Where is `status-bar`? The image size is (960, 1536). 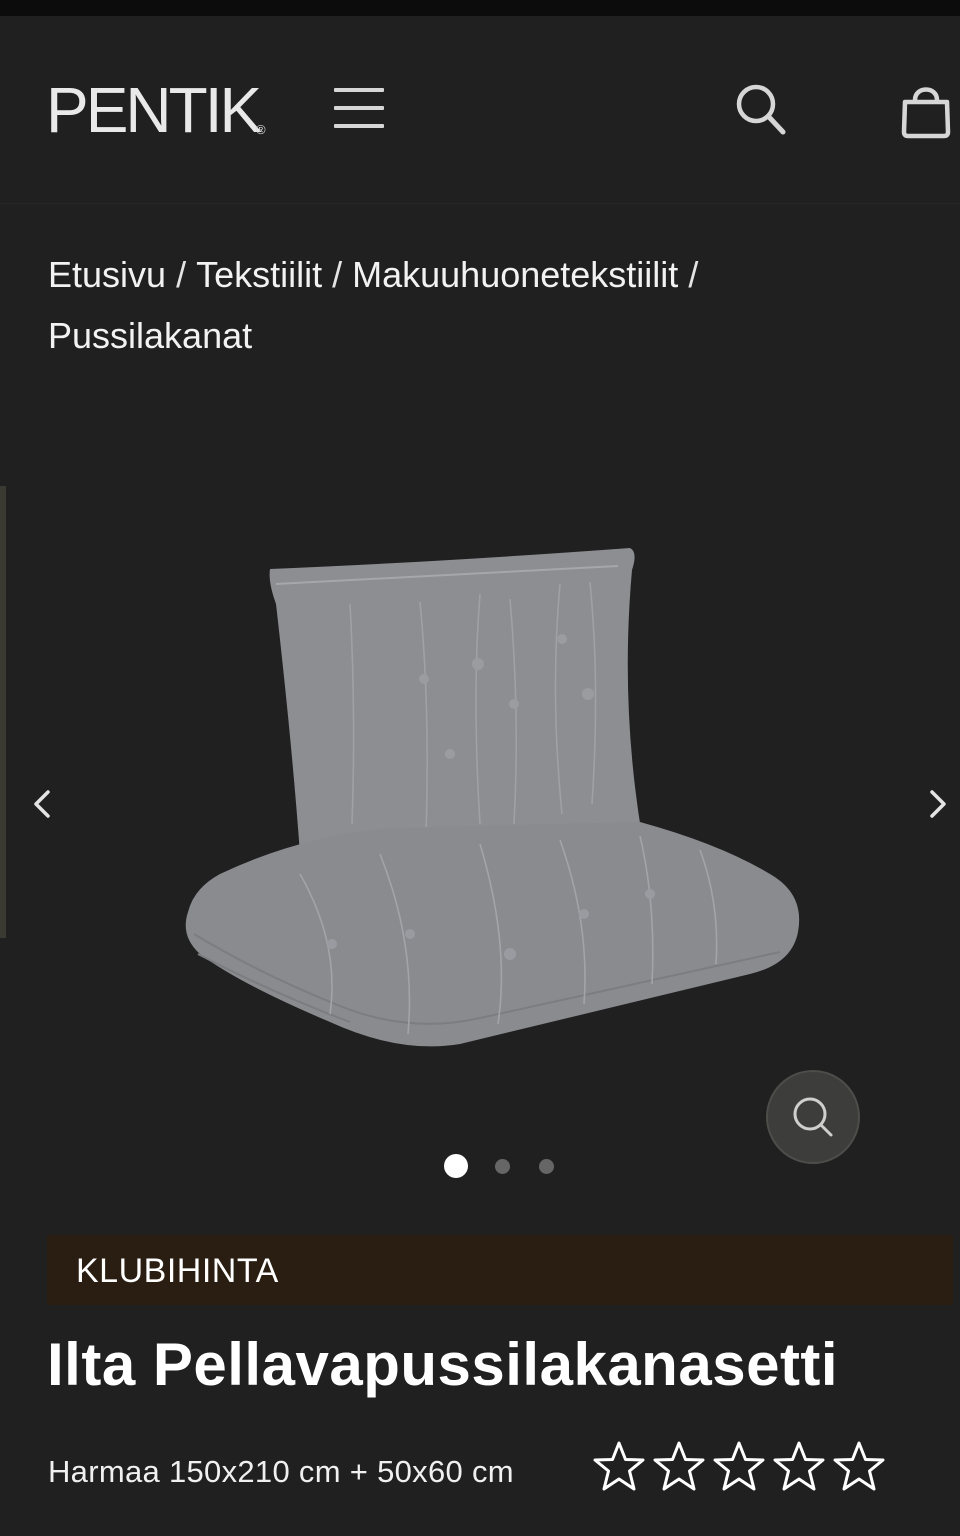
status-bar is located at coordinates (480, 8).